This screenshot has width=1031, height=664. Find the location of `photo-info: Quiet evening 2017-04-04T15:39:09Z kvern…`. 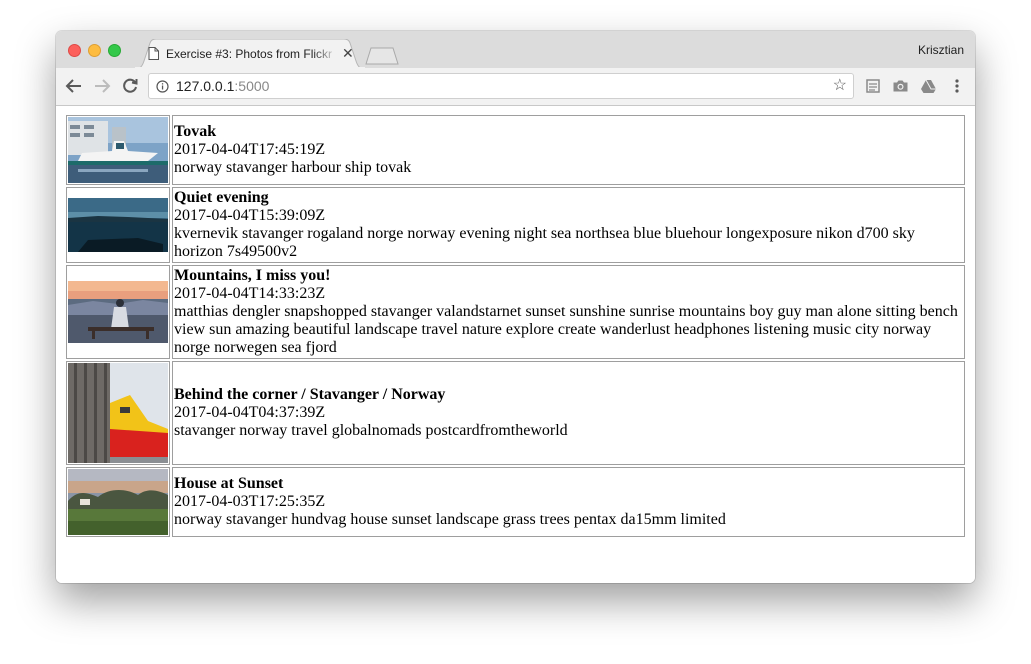

photo-info: Quiet evening 2017-04-04T15:39:09Z kvern… is located at coordinates (568, 225).